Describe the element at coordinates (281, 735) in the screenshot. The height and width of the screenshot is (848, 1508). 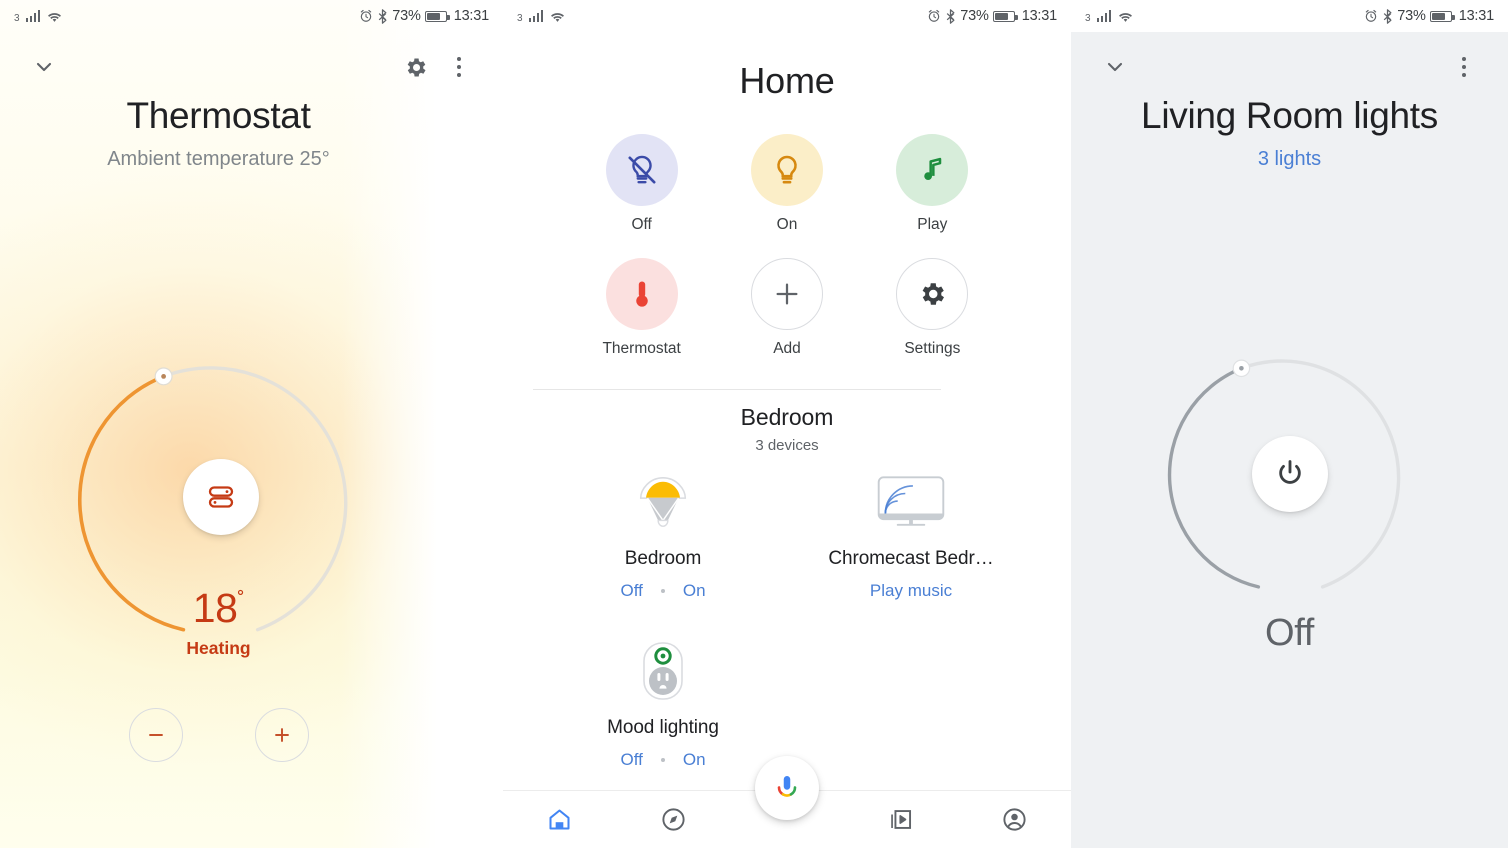
I see `increase-temperature-button` at that location.